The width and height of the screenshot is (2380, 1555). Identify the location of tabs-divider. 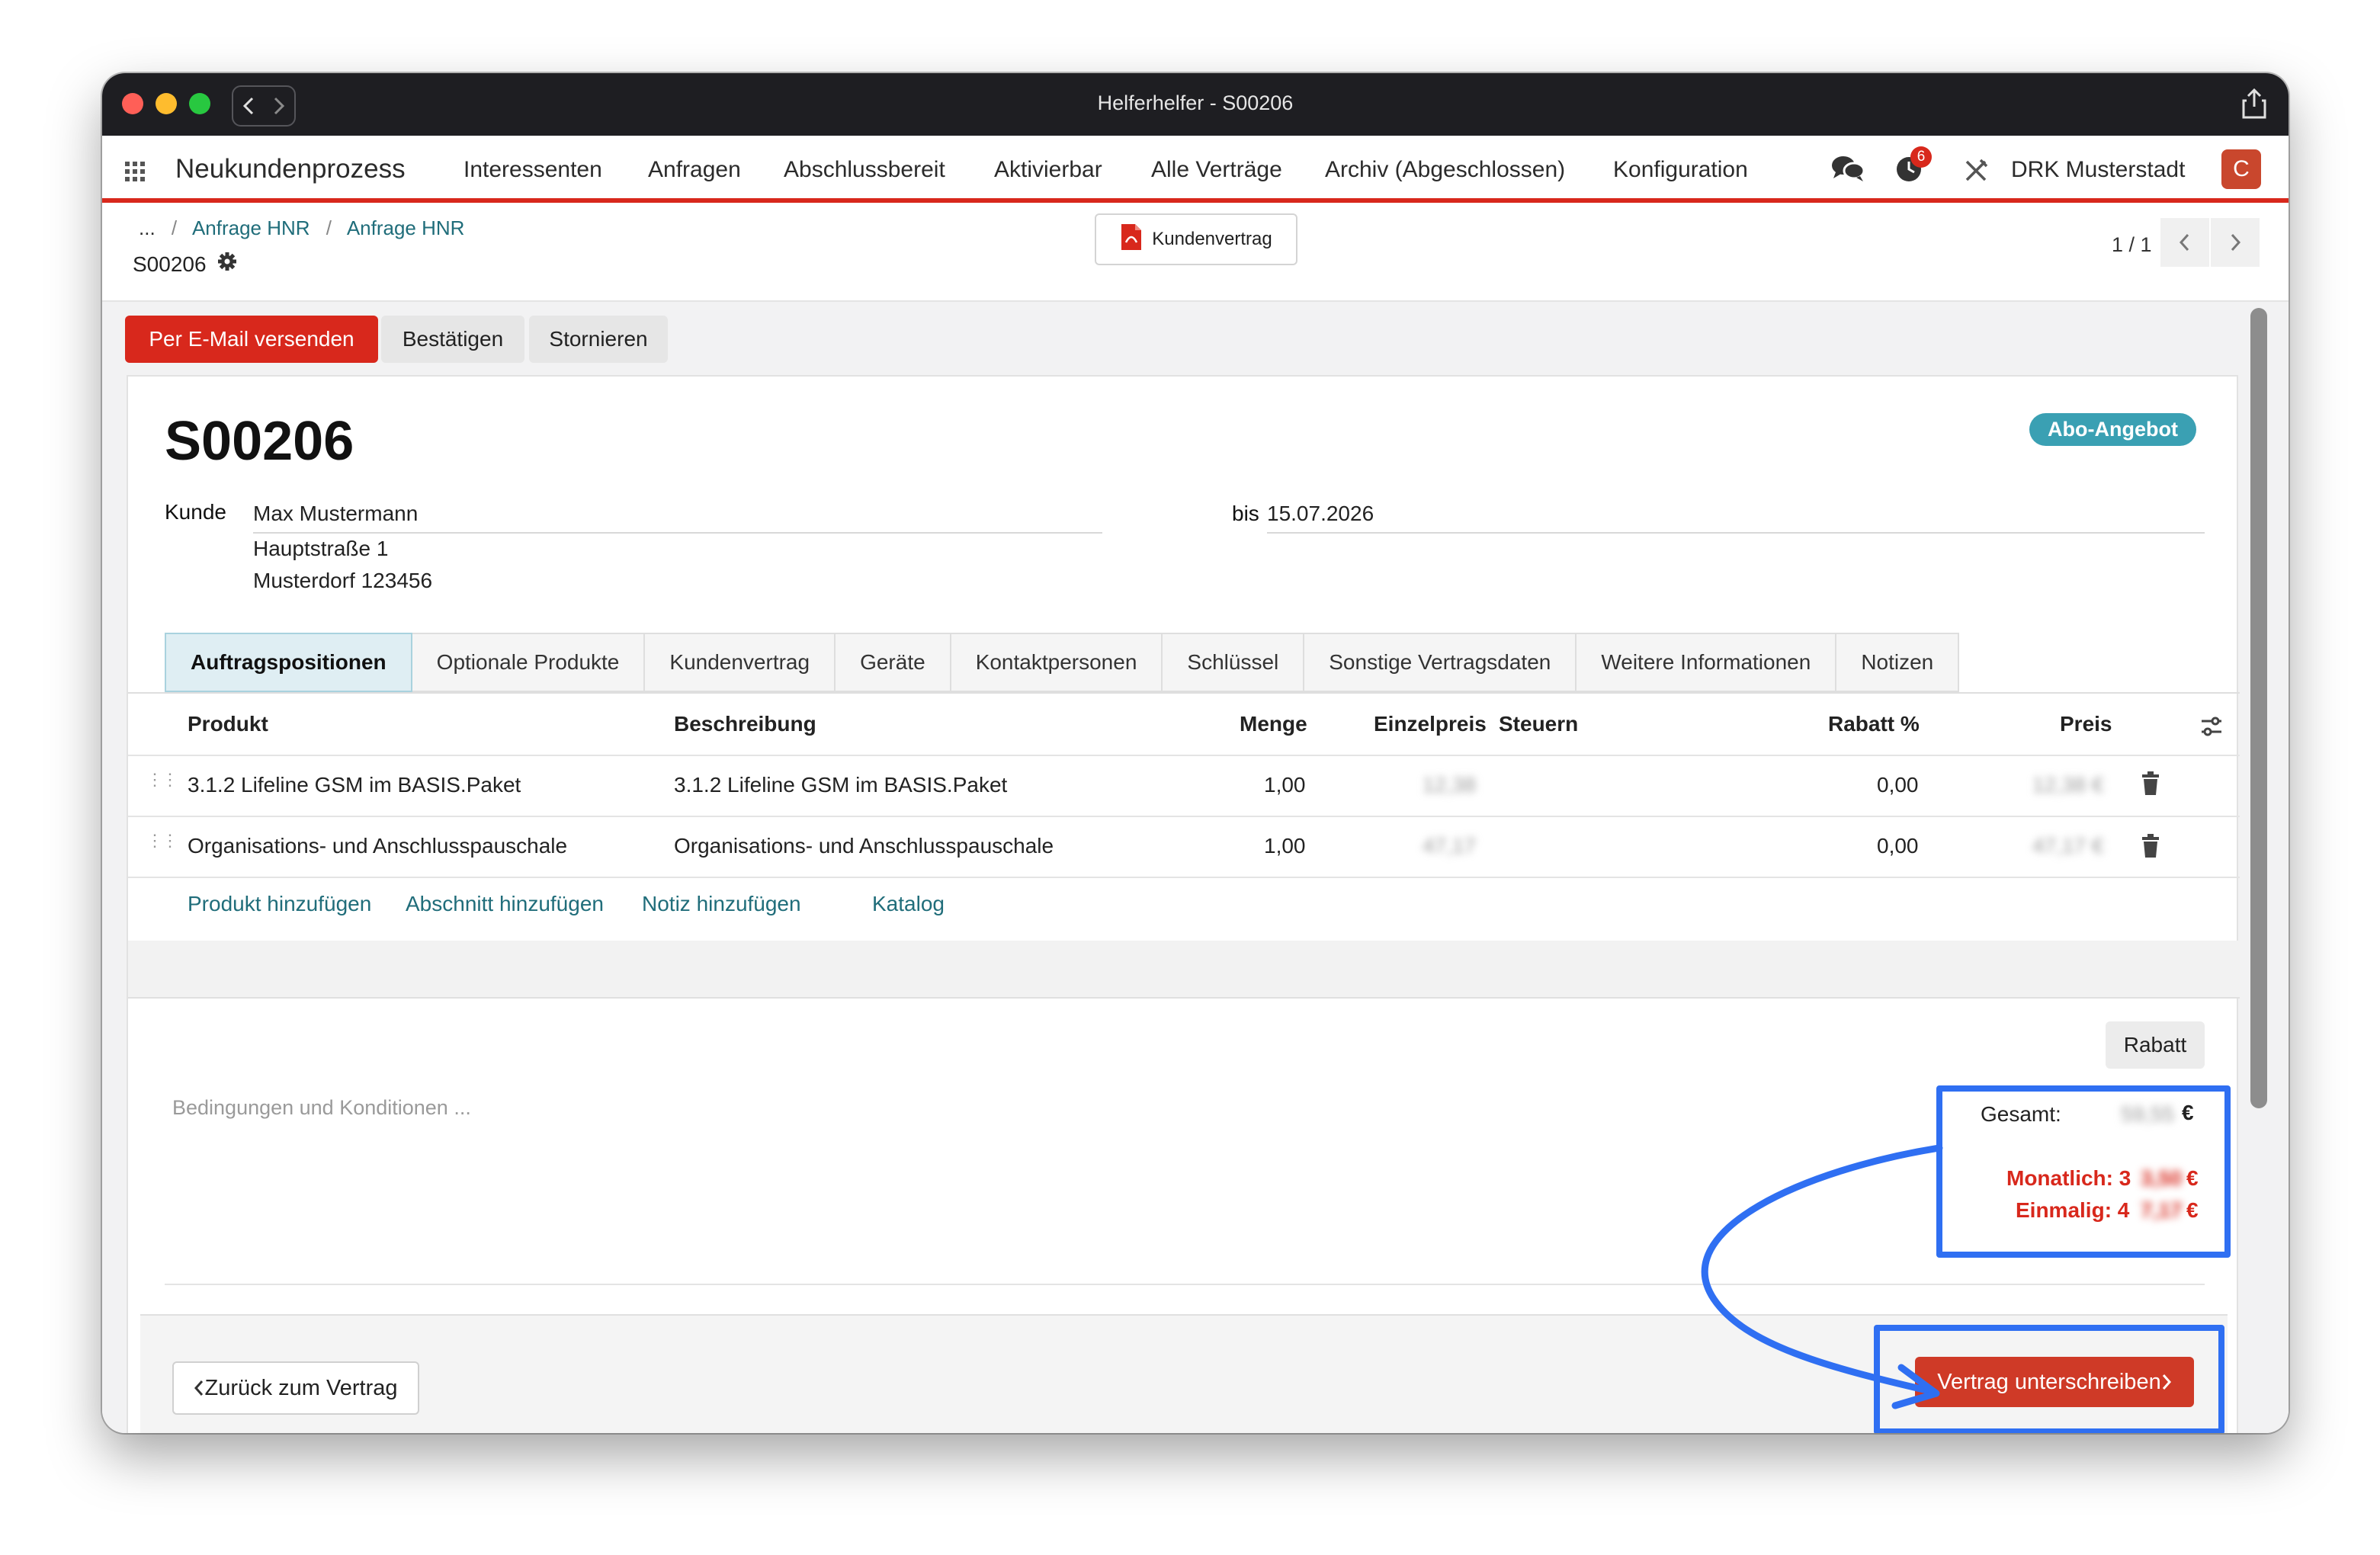
(1184, 693).